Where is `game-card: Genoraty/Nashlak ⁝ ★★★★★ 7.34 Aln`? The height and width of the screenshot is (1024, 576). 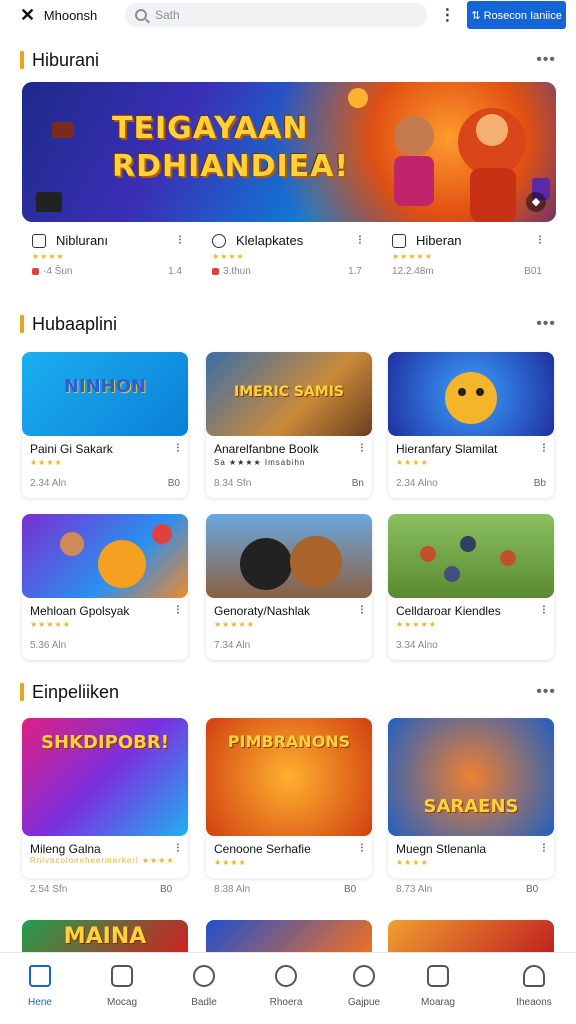
game-card: Genoraty/Nashlak ⁝ ★★★★★ 7.34 Aln is located at coordinates (289, 587).